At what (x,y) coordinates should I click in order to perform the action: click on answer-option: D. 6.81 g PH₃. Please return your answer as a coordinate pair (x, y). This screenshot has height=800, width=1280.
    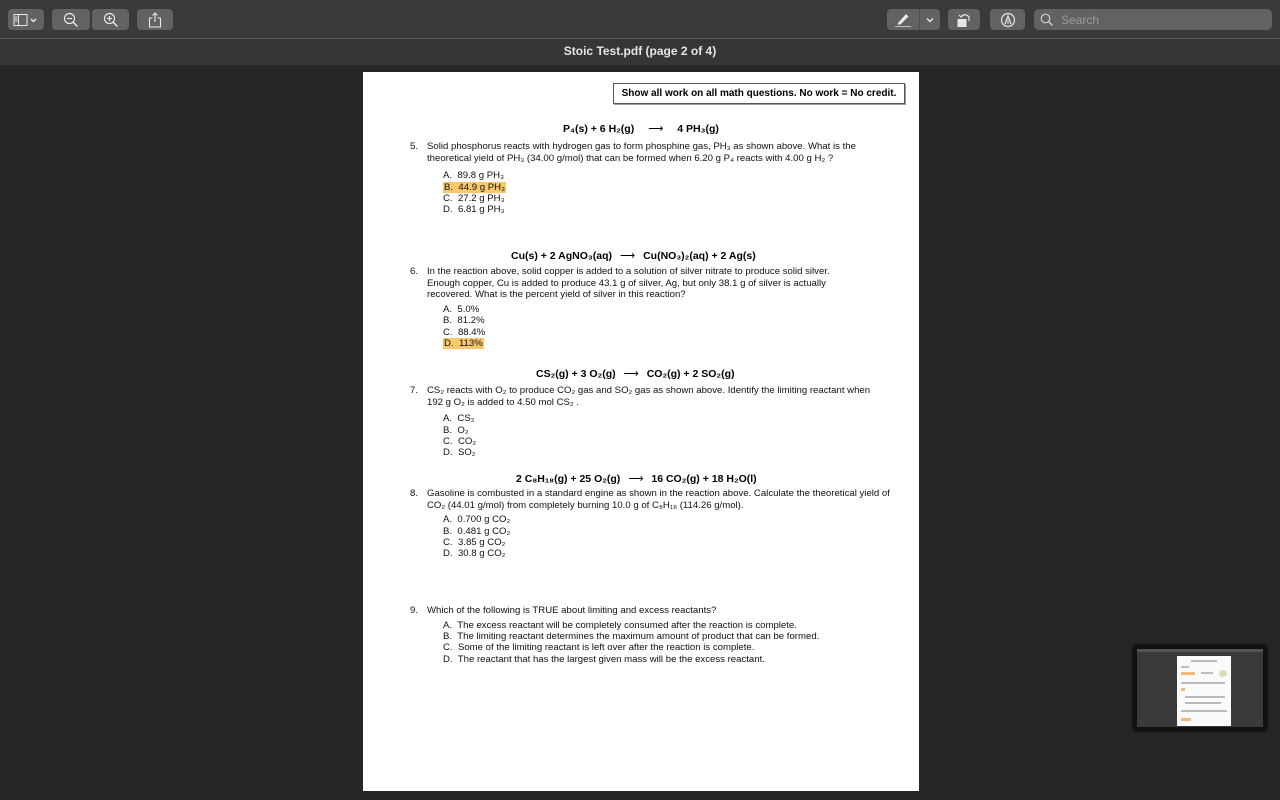
    Looking at the image, I should click on (670, 209).